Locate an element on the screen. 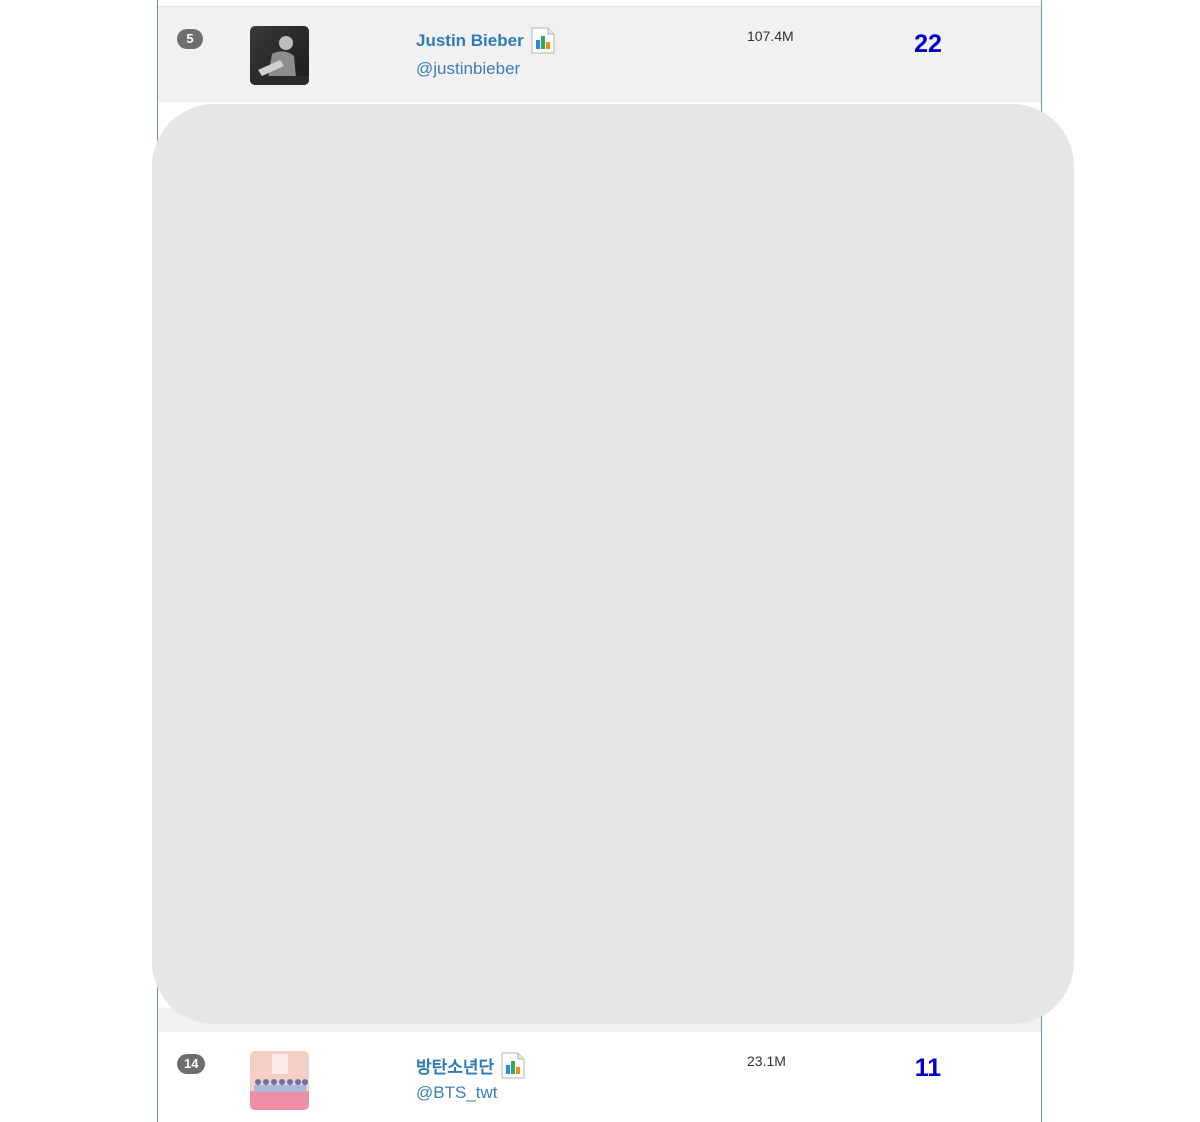  table-row: 14 방탄소년단 @BTS_twt 23.1M 11 is located at coordinates (599, 1077).